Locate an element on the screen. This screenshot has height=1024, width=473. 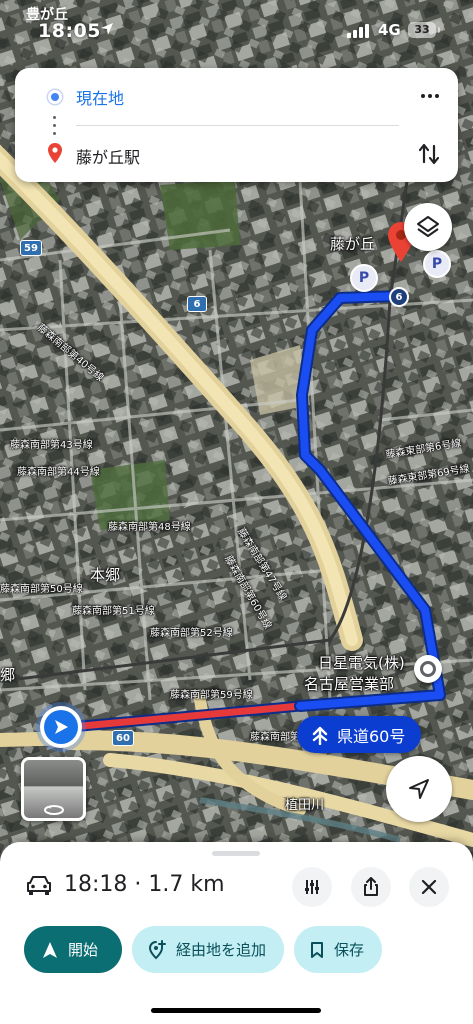
start-button: 開始 is located at coordinates (73, 949).